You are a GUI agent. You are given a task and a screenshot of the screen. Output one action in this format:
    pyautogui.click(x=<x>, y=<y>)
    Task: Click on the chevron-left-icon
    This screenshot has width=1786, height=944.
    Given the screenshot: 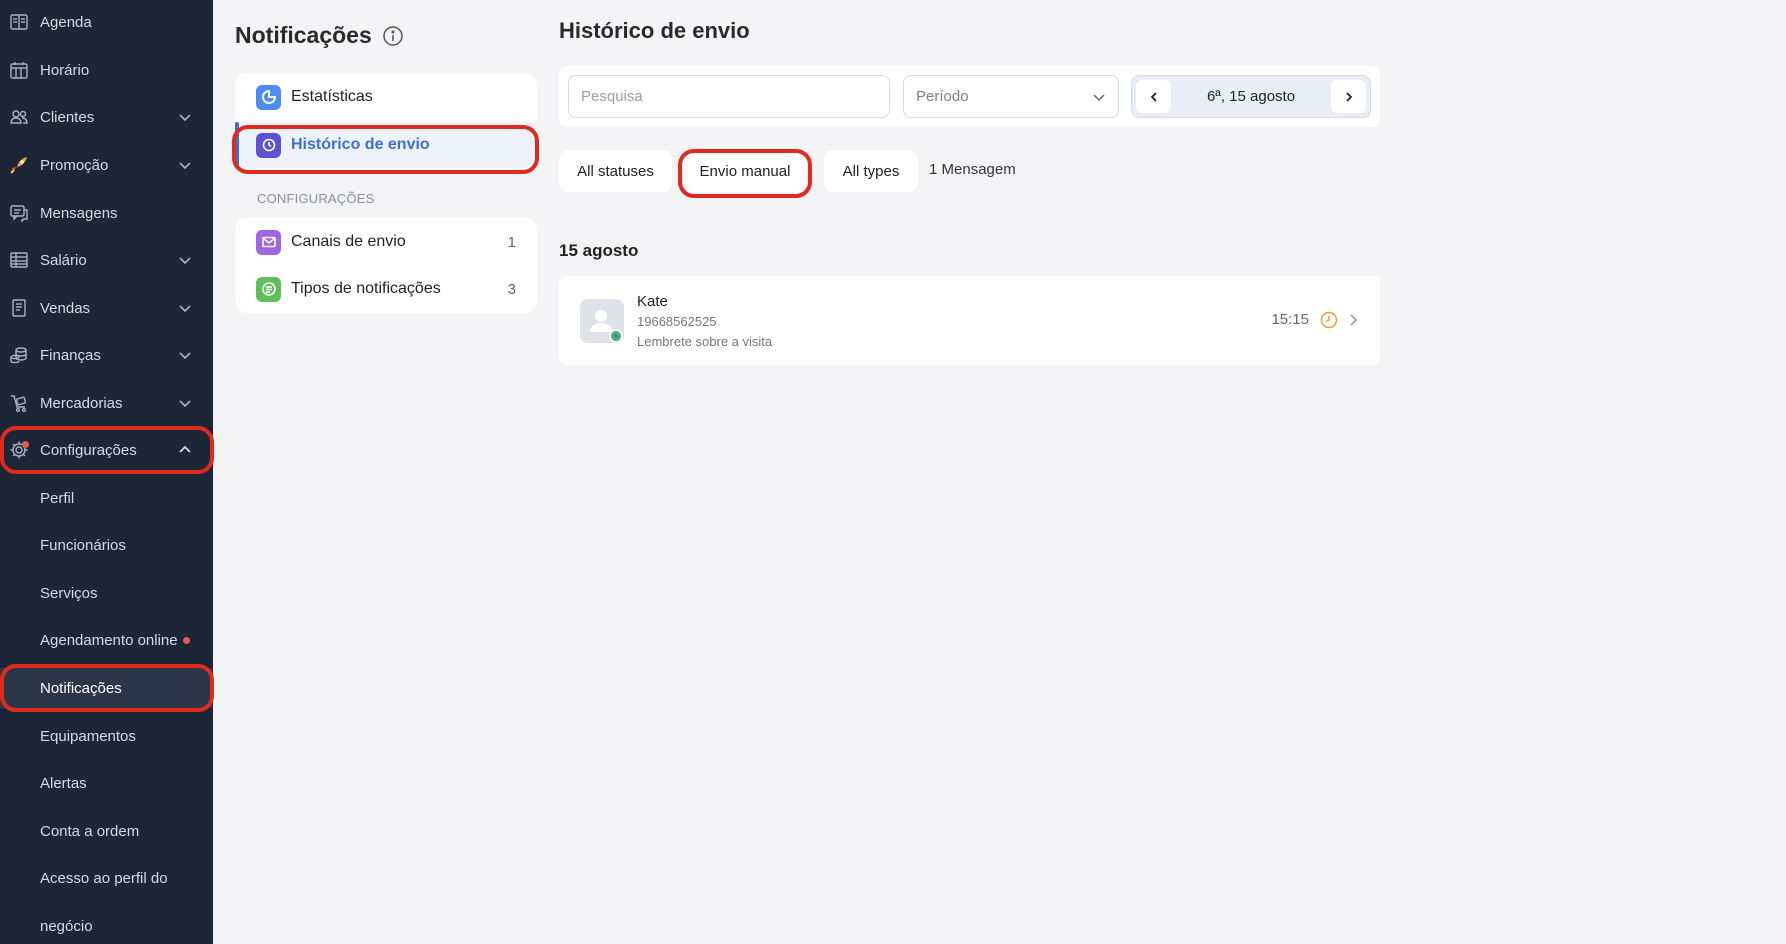 What is the action you would take?
    pyautogui.click(x=1153, y=96)
    